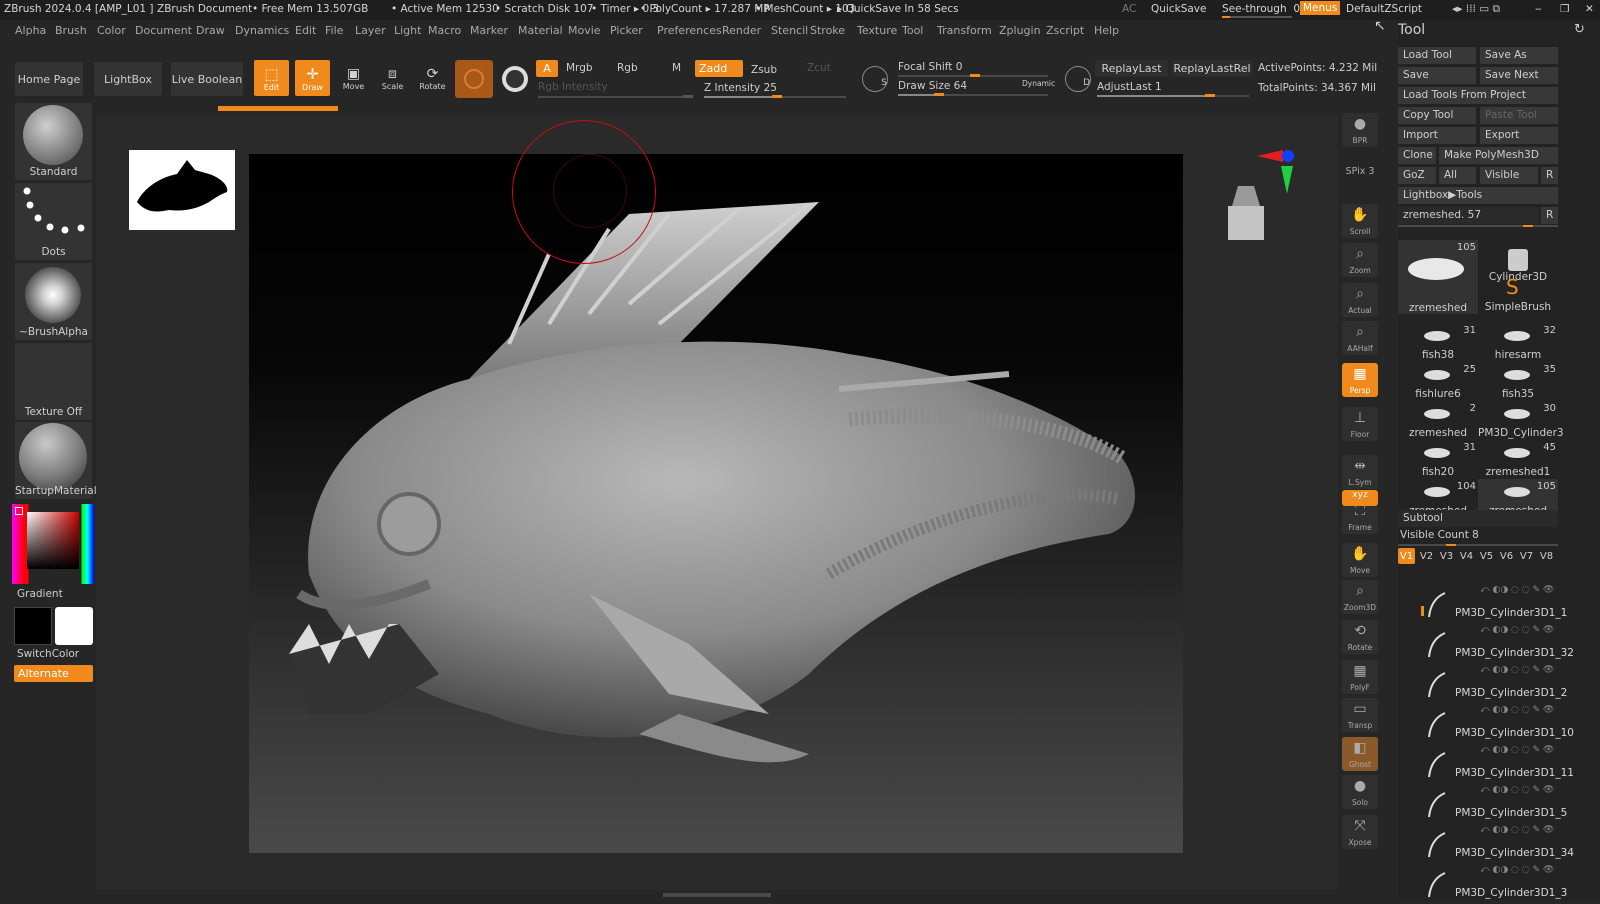  What do you see at coordinates (1360, 637) in the screenshot?
I see `shelf-rotate: ⟲ Rotate` at bounding box center [1360, 637].